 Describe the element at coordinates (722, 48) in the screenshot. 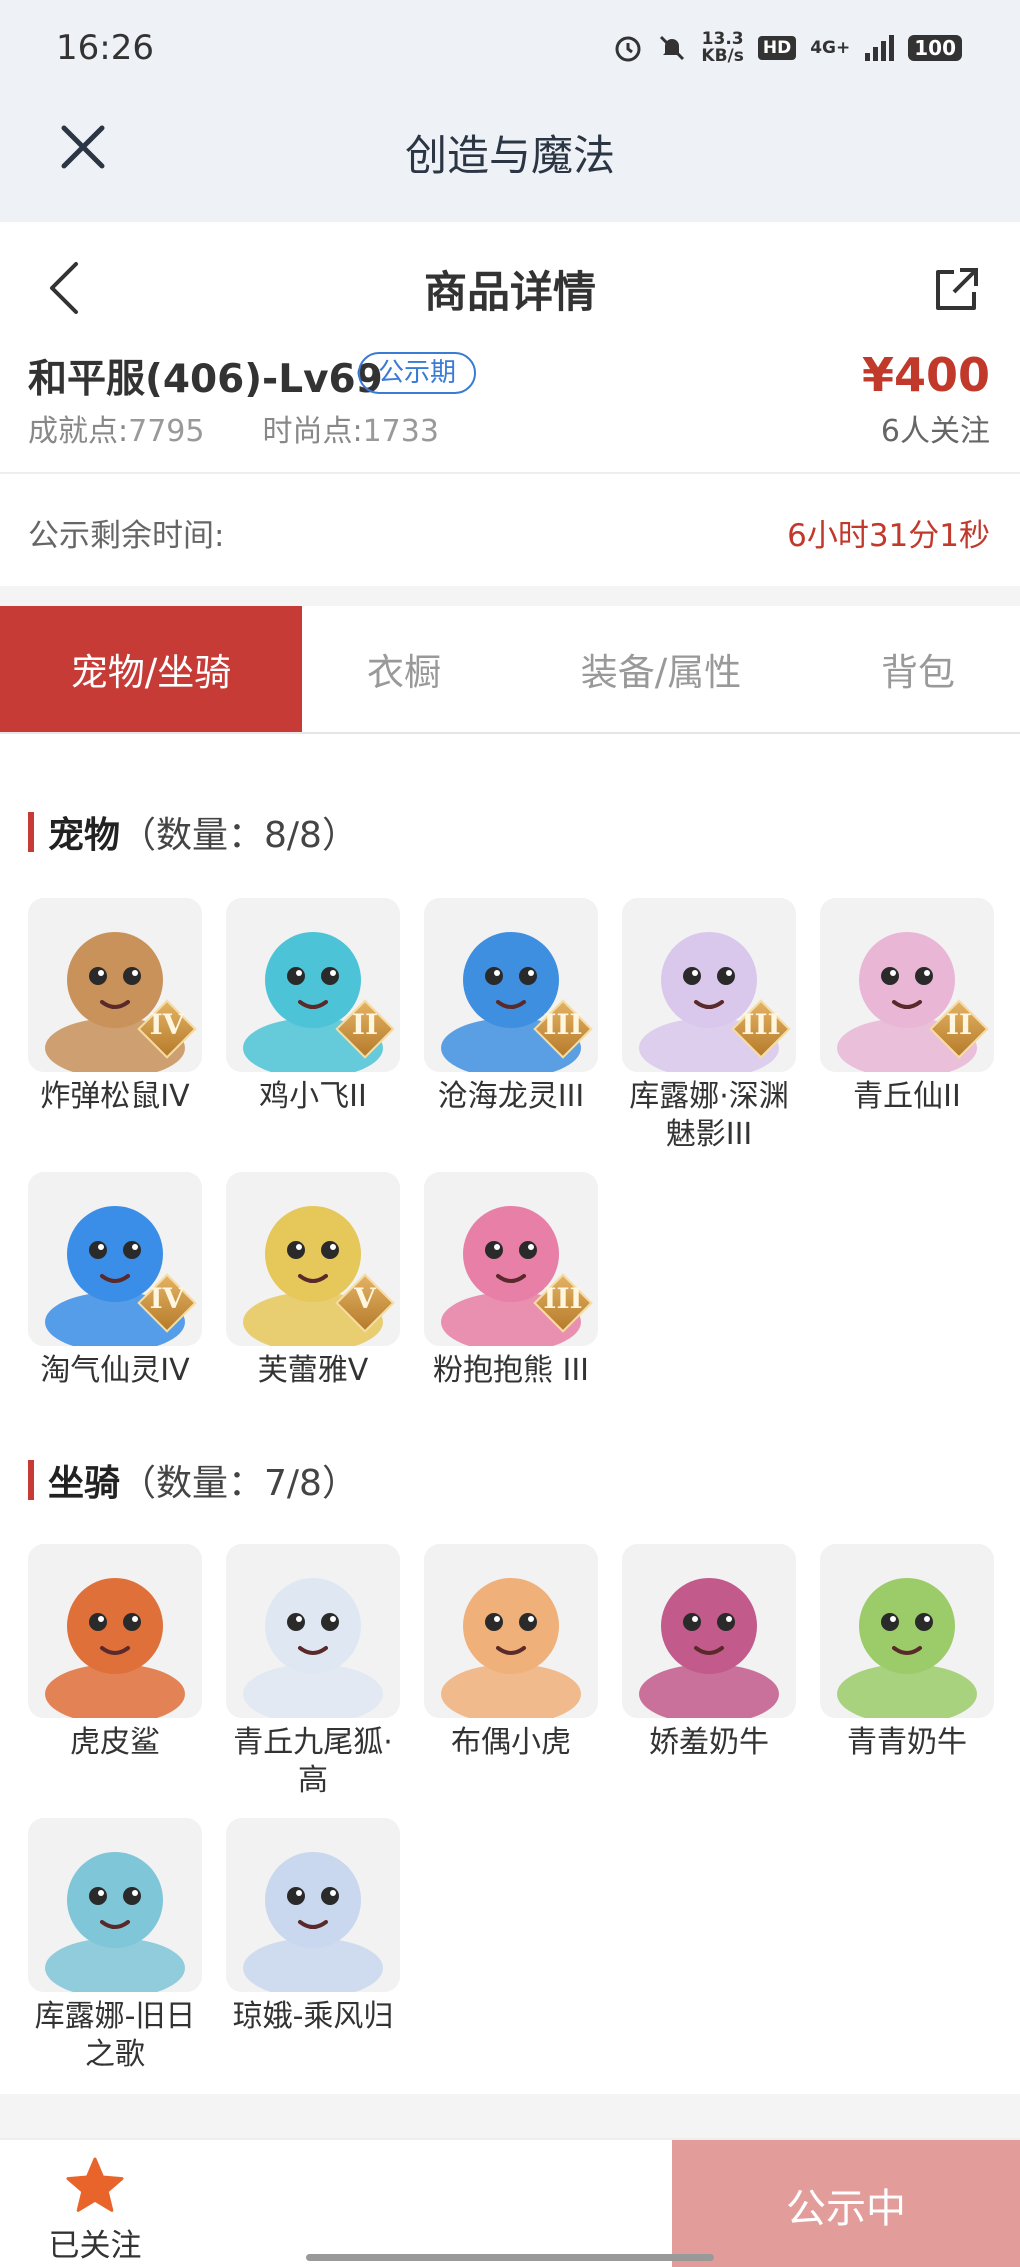

I see `network-speed: 13.3 KB/s` at that location.